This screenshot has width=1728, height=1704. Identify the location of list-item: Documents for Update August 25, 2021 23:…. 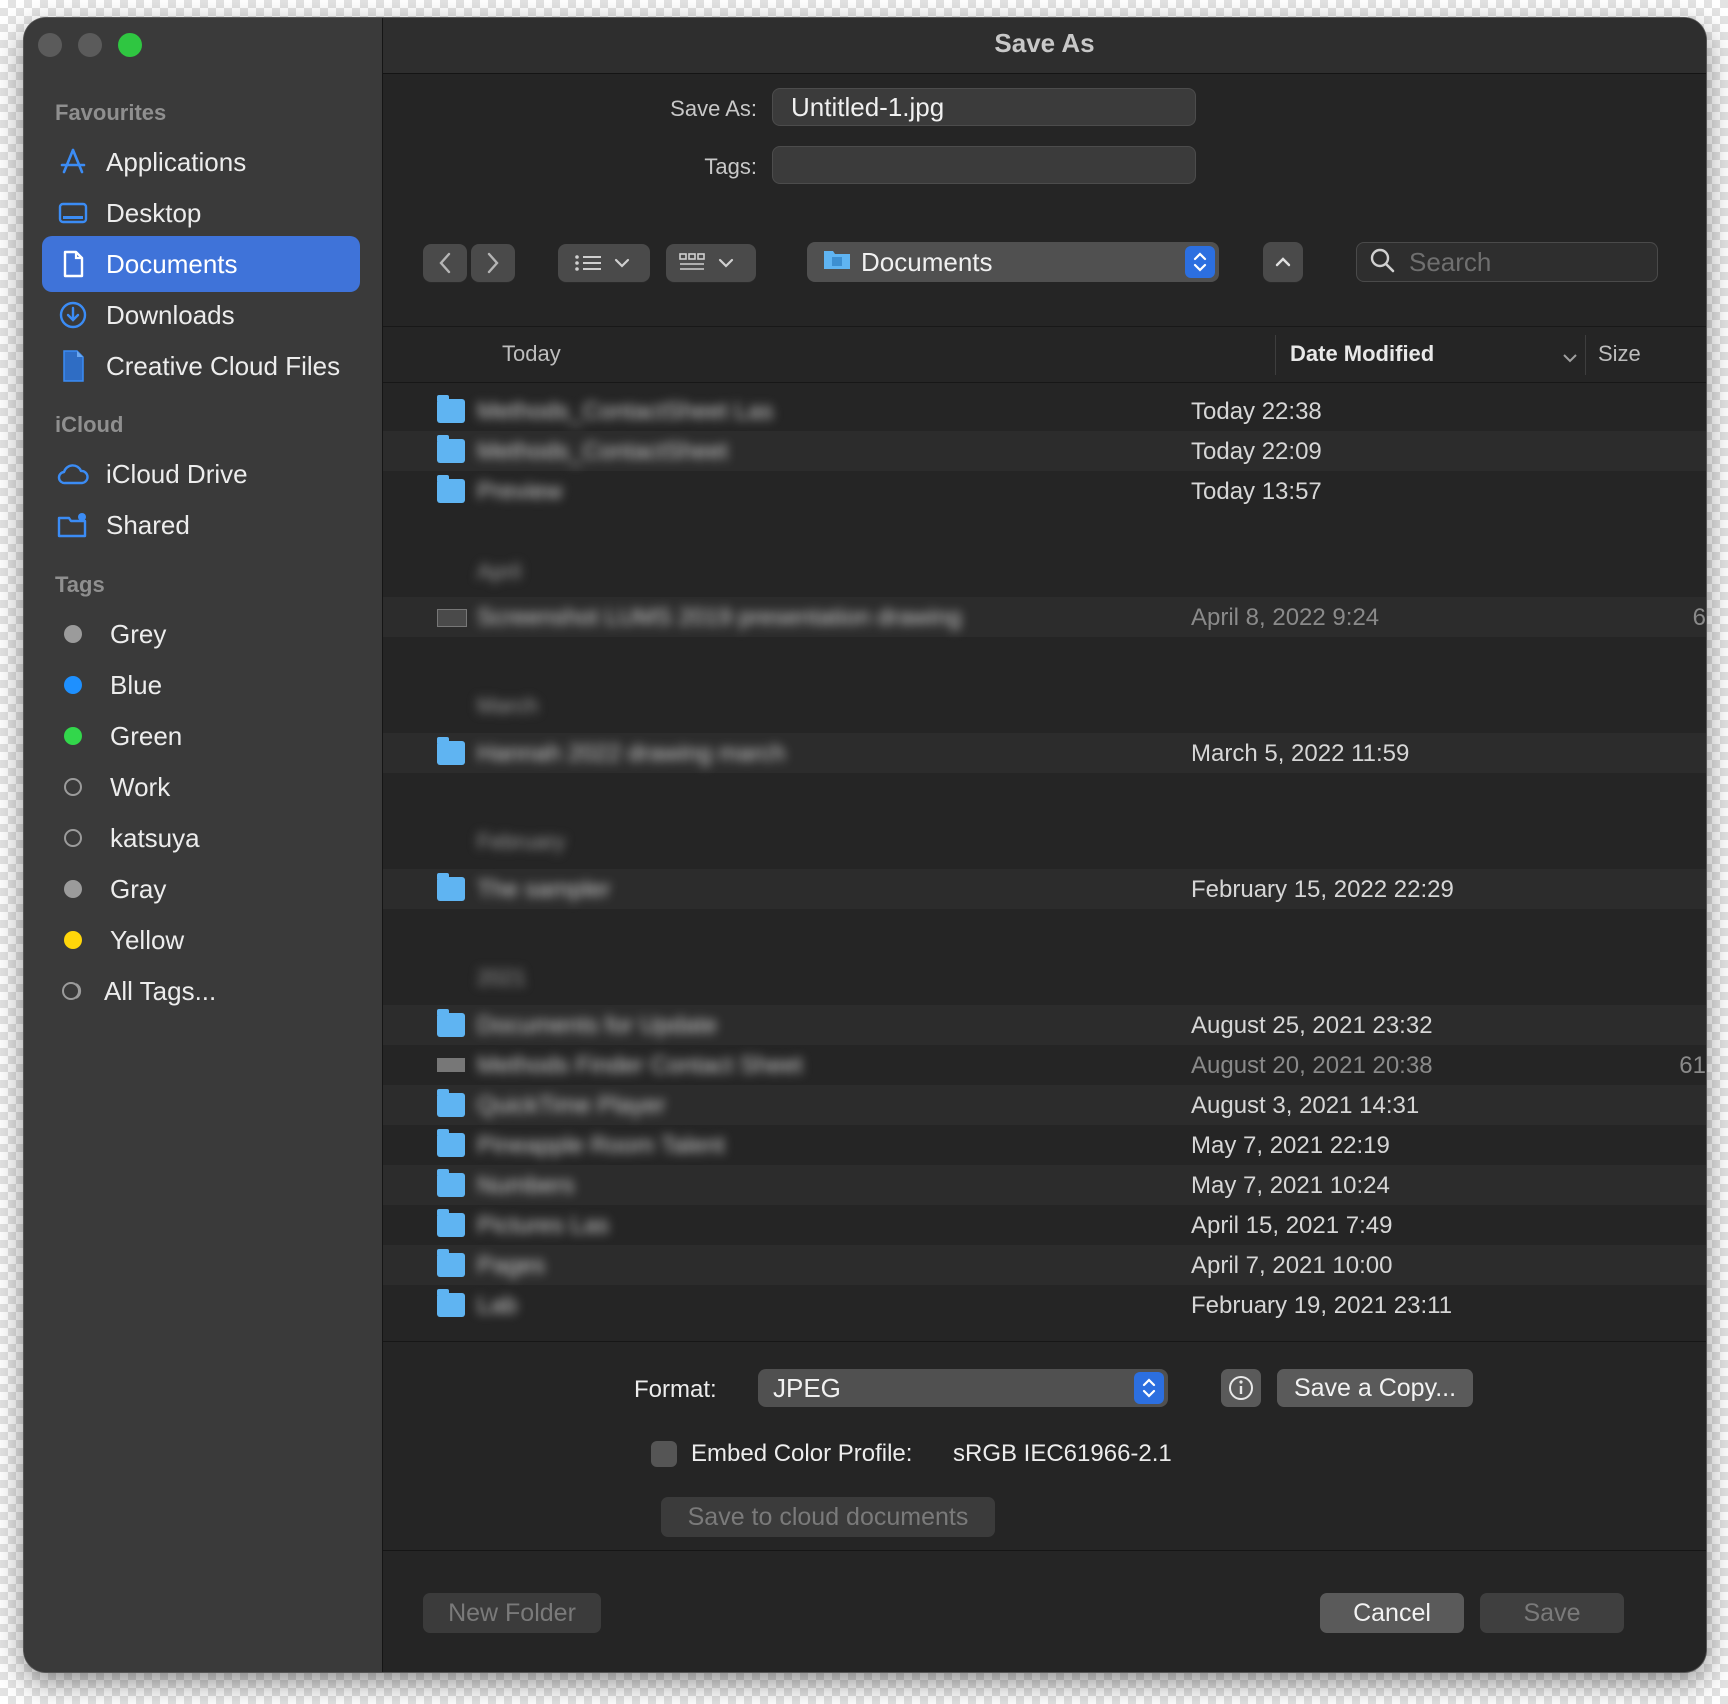
(1044, 1025).